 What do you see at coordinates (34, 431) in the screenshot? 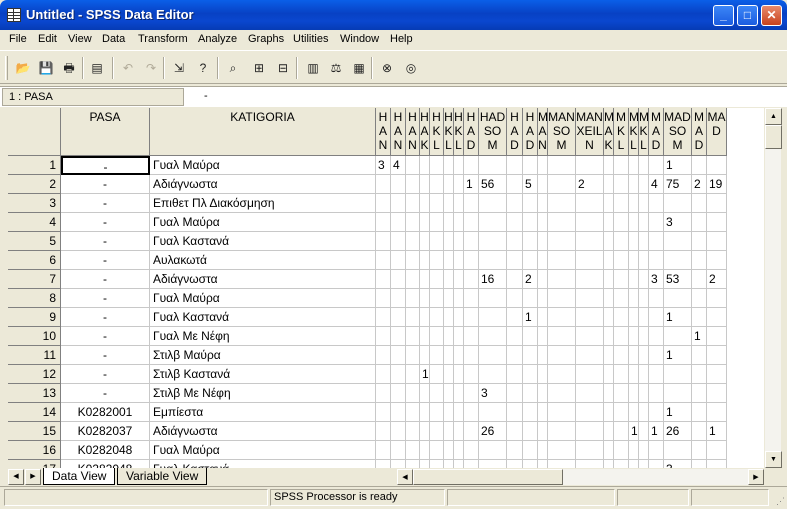
I see `row-header: 15` at bounding box center [34, 431].